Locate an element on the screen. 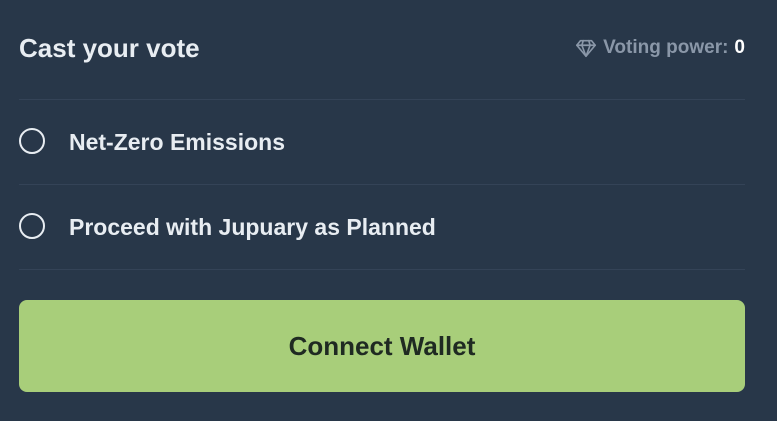  voting-power-value: 0 is located at coordinates (739, 47).